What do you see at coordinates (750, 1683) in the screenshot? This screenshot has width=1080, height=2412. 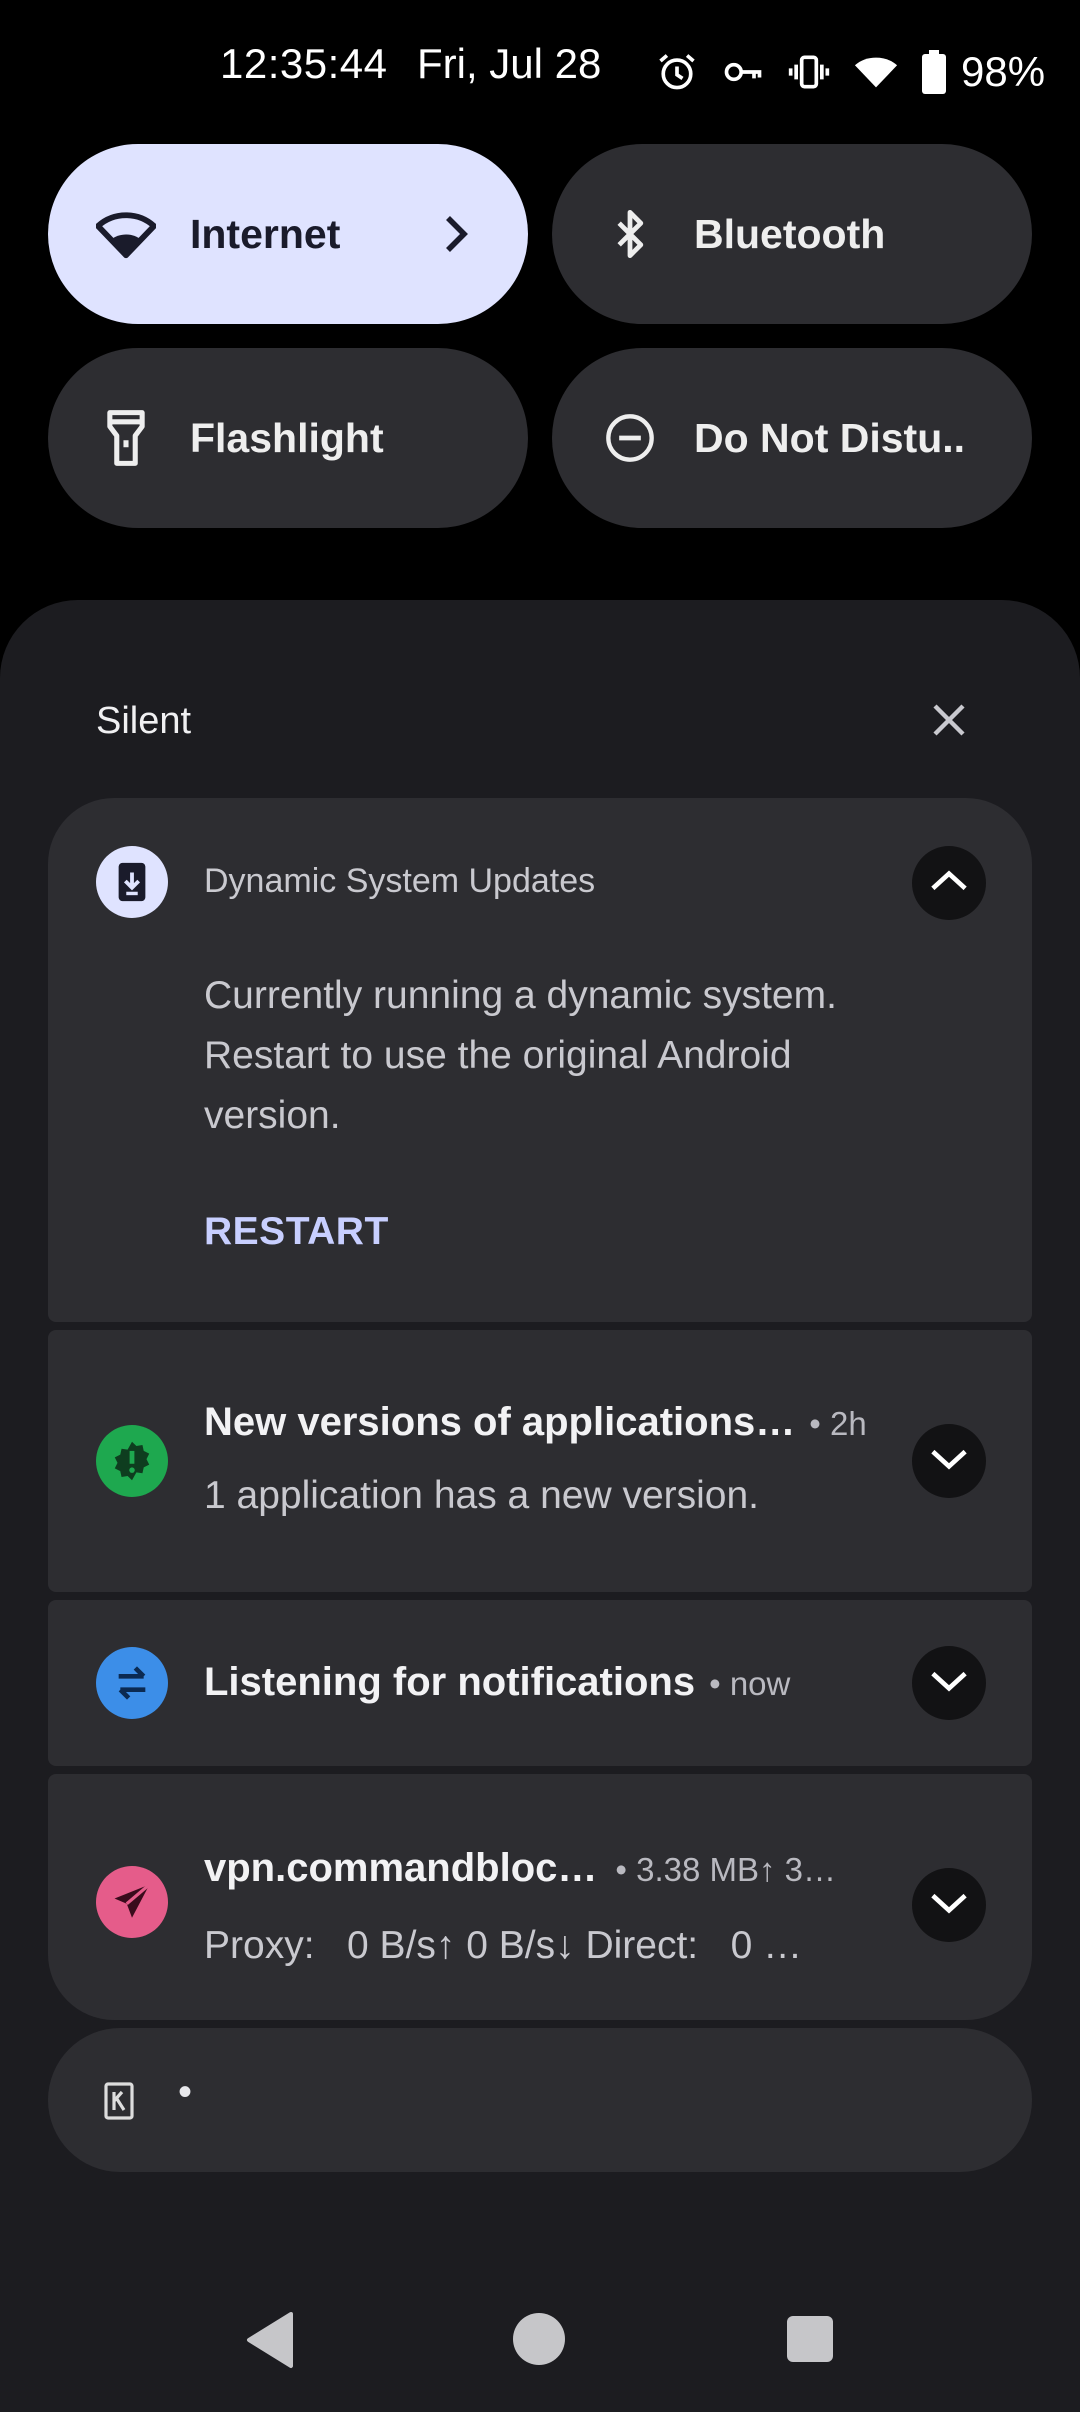 I see `notification-time: • now` at bounding box center [750, 1683].